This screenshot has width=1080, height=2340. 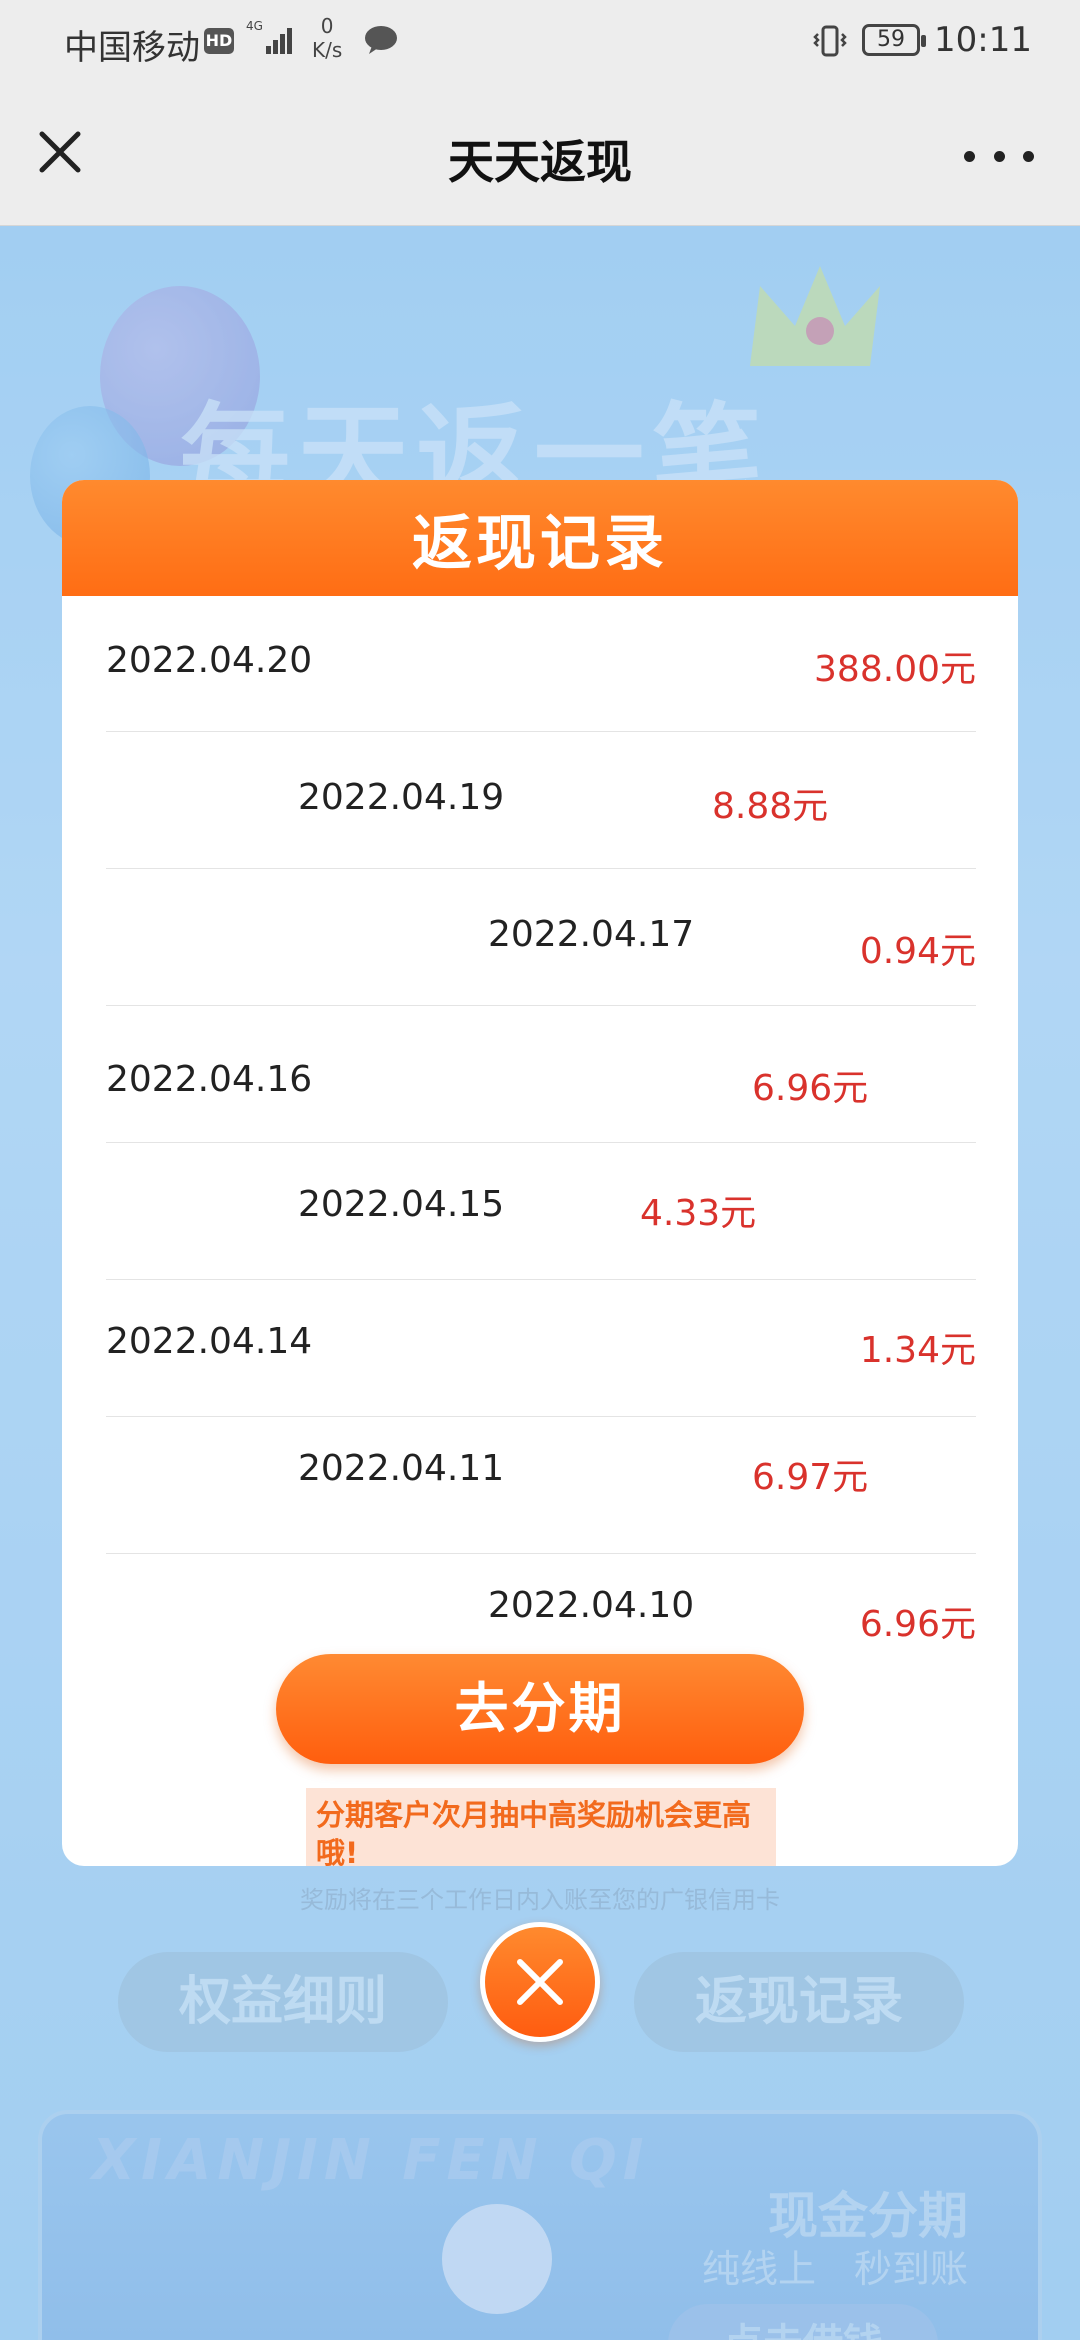 What do you see at coordinates (254, 26) in the screenshot?
I see `svg-text: 4G` at bounding box center [254, 26].